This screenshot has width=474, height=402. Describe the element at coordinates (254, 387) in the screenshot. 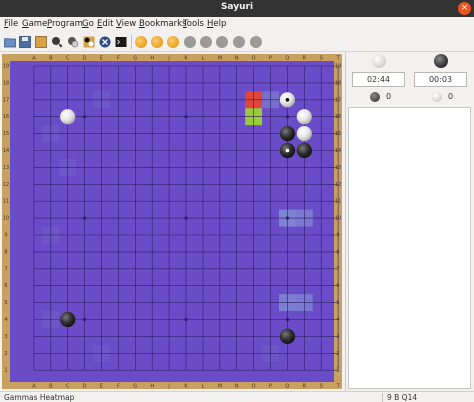

I see `col-label-bottom: O` at that location.